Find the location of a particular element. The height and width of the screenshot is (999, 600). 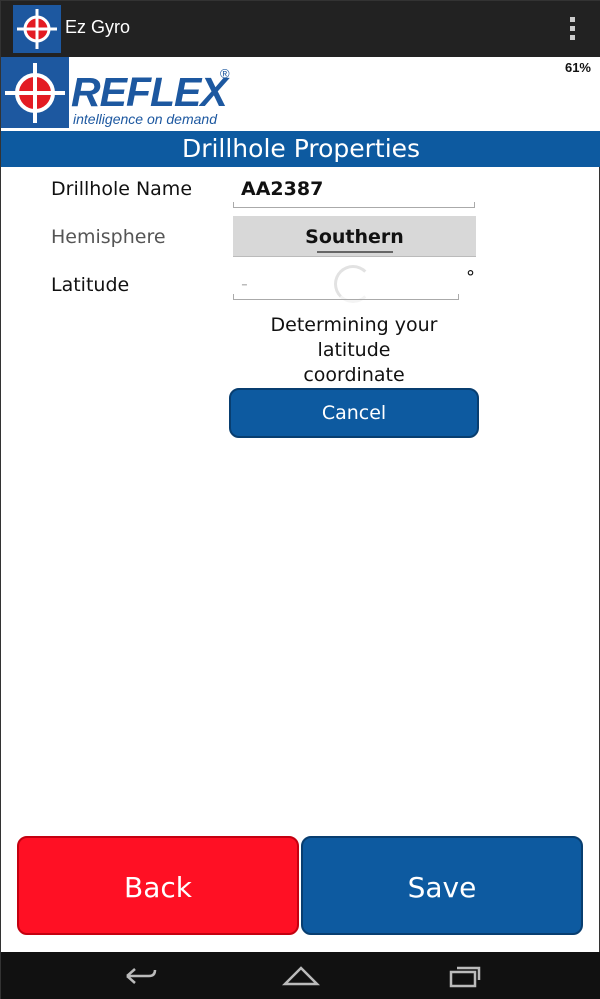

loading-spinner-icon is located at coordinates (353, 284).